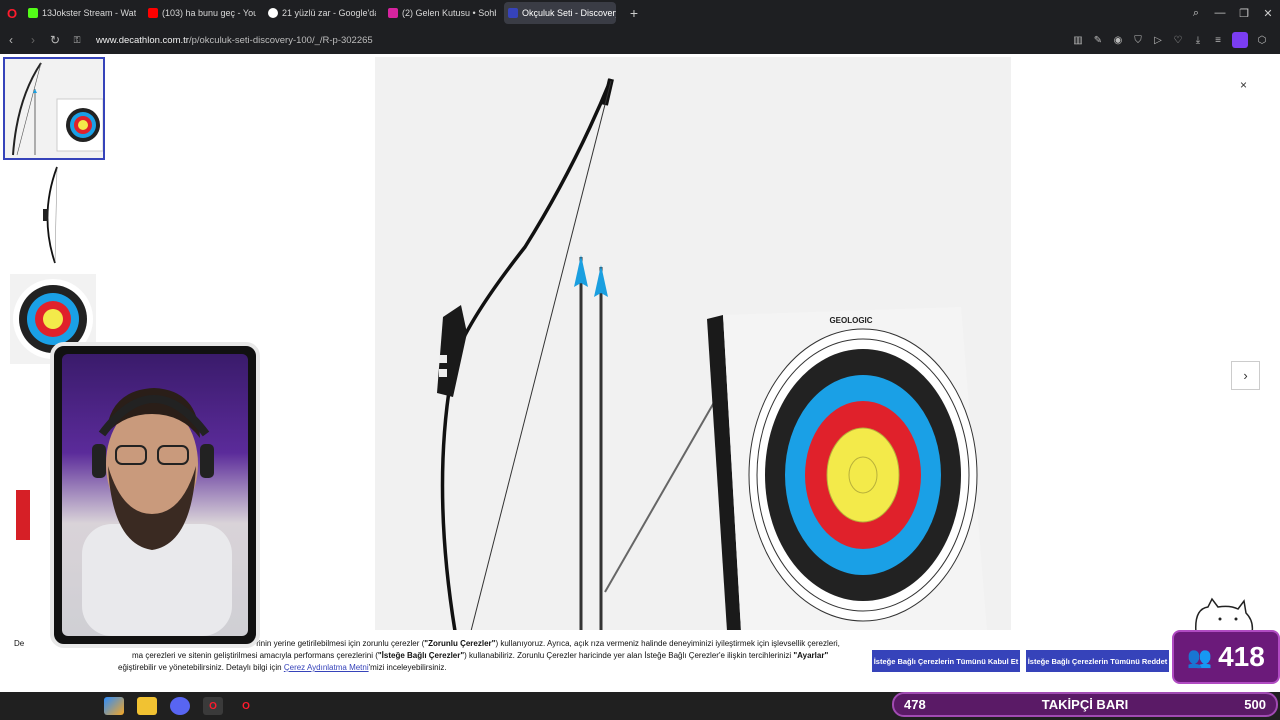 The width and height of the screenshot is (1280, 720). I want to click on svg-text: GEOLOGIC, so click(850, 320).